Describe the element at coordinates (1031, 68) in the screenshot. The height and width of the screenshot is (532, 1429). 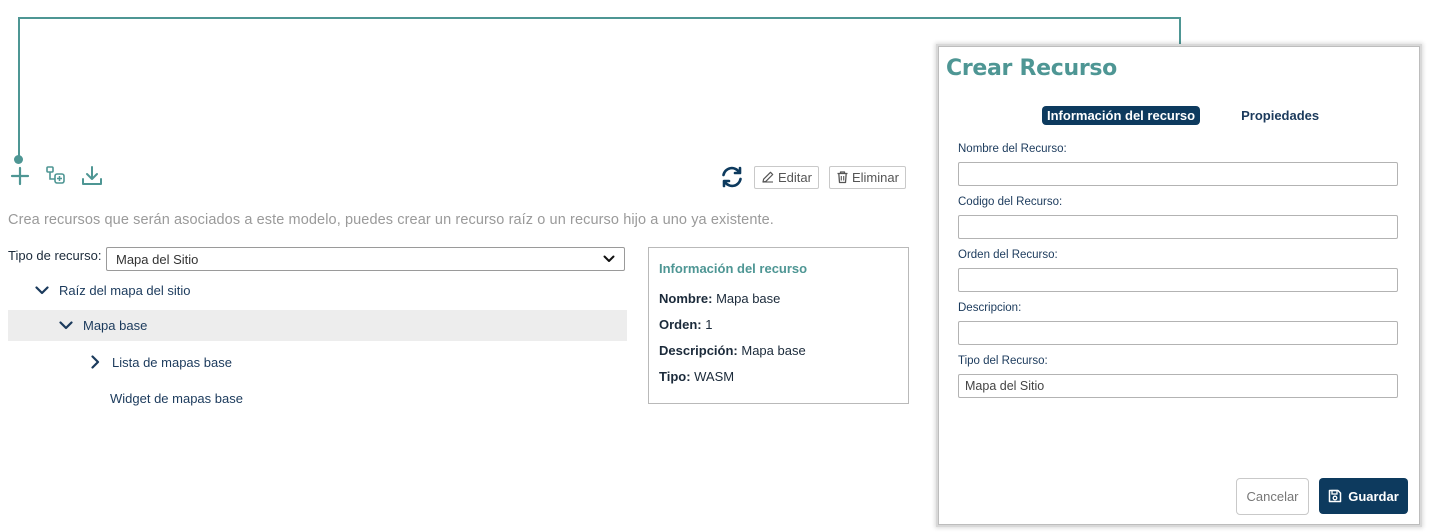
I see `modal-title: Crear Recurso` at that location.